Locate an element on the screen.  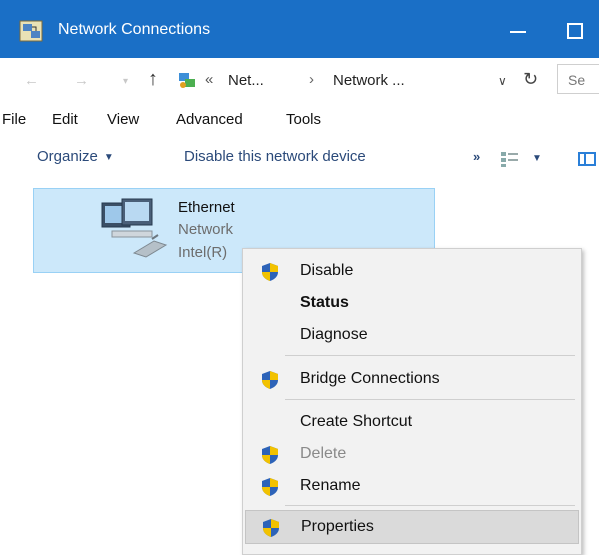
change-view-icon is located at coordinates (510, 159).